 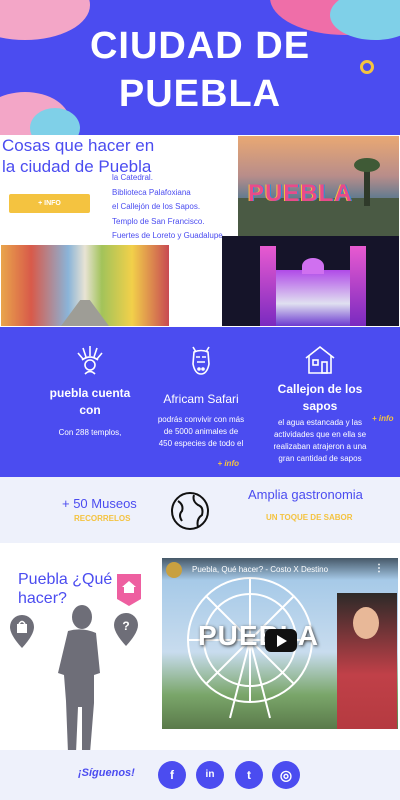 I want to click on list-item: la Catedral., so click(x=132, y=177).